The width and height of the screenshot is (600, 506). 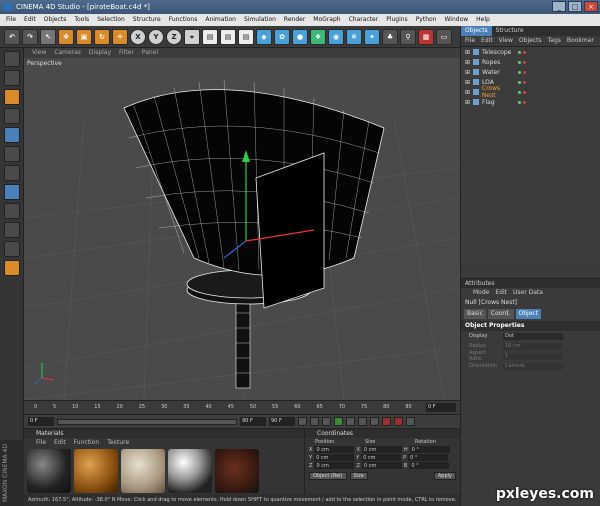 What do you see at coordinates (41, 421) in the screenshot?
I see `start-frame-field: 0 F` at bounding box center [41, 421].